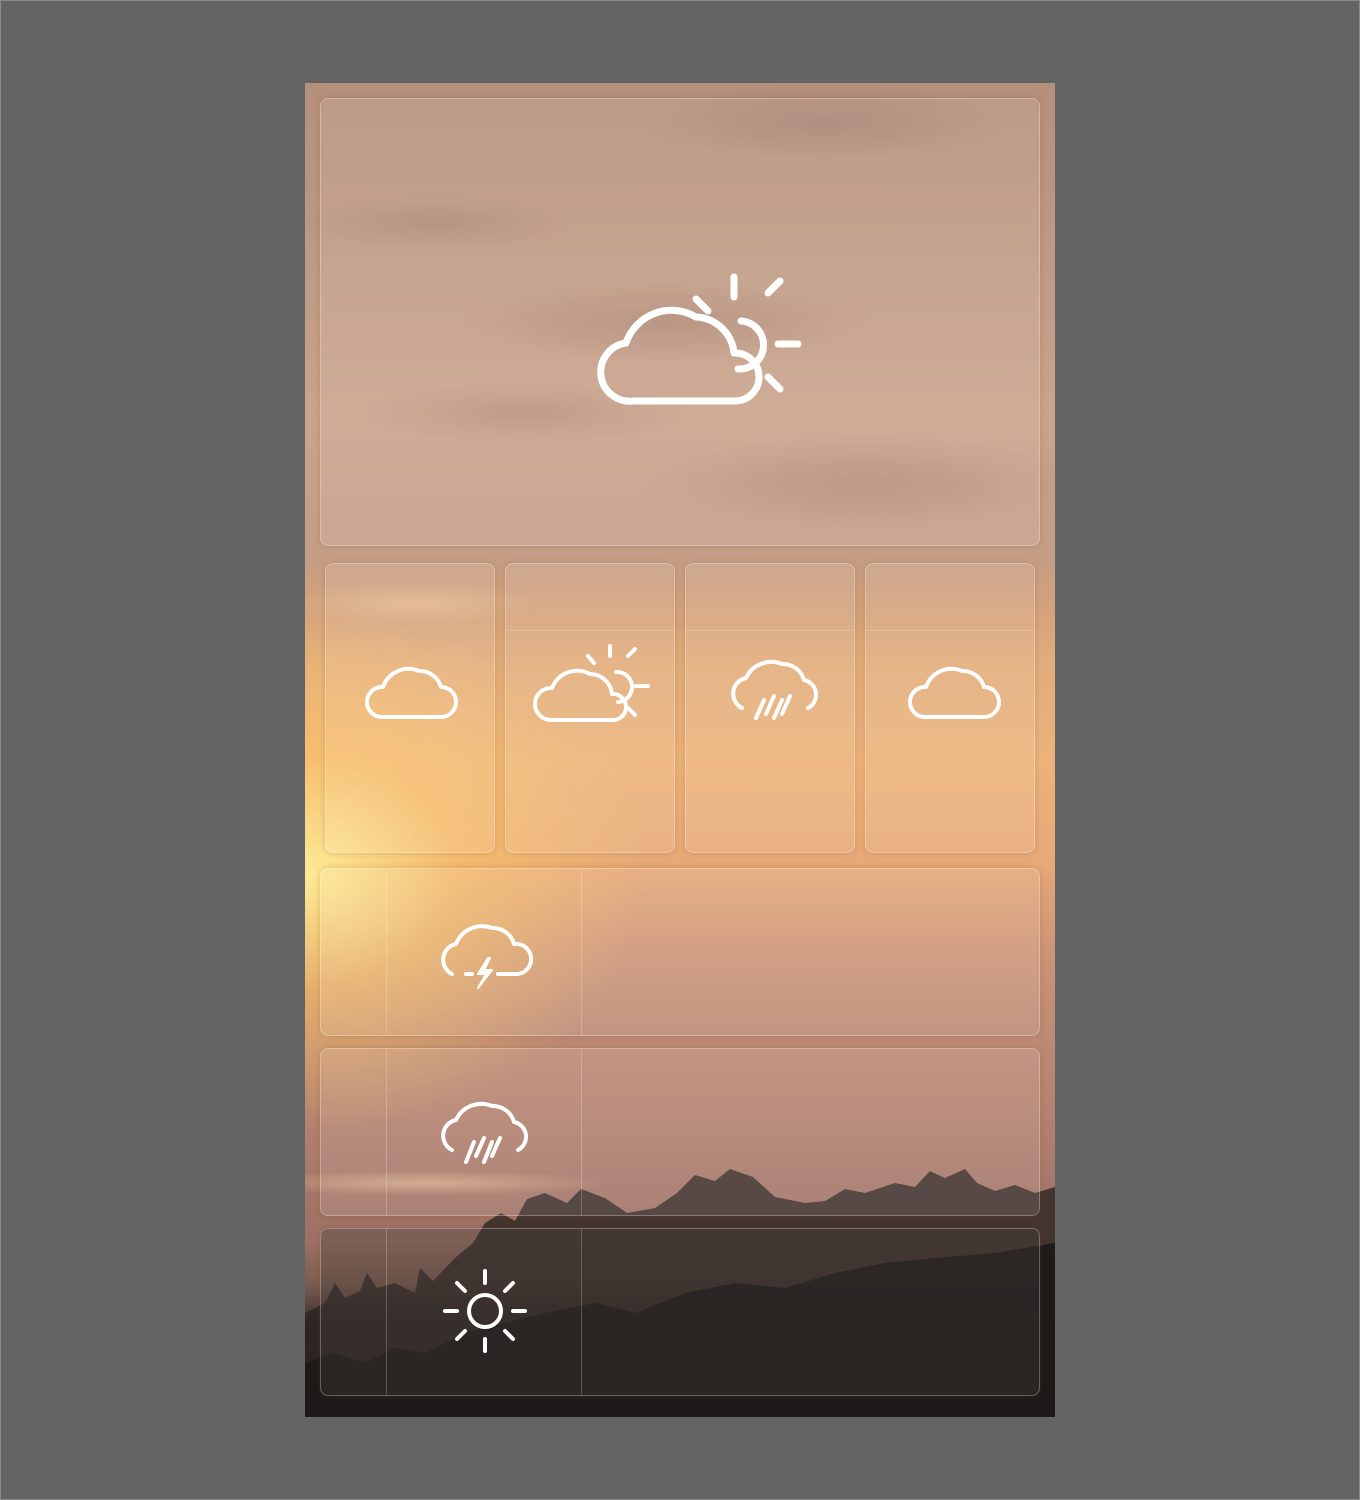 The height and width of the screenshot is (1500, 1360). What do you see at coordinates (485, 1311) in the screenshot?
I see `sun-icon` at bounding box center [485, 1311].